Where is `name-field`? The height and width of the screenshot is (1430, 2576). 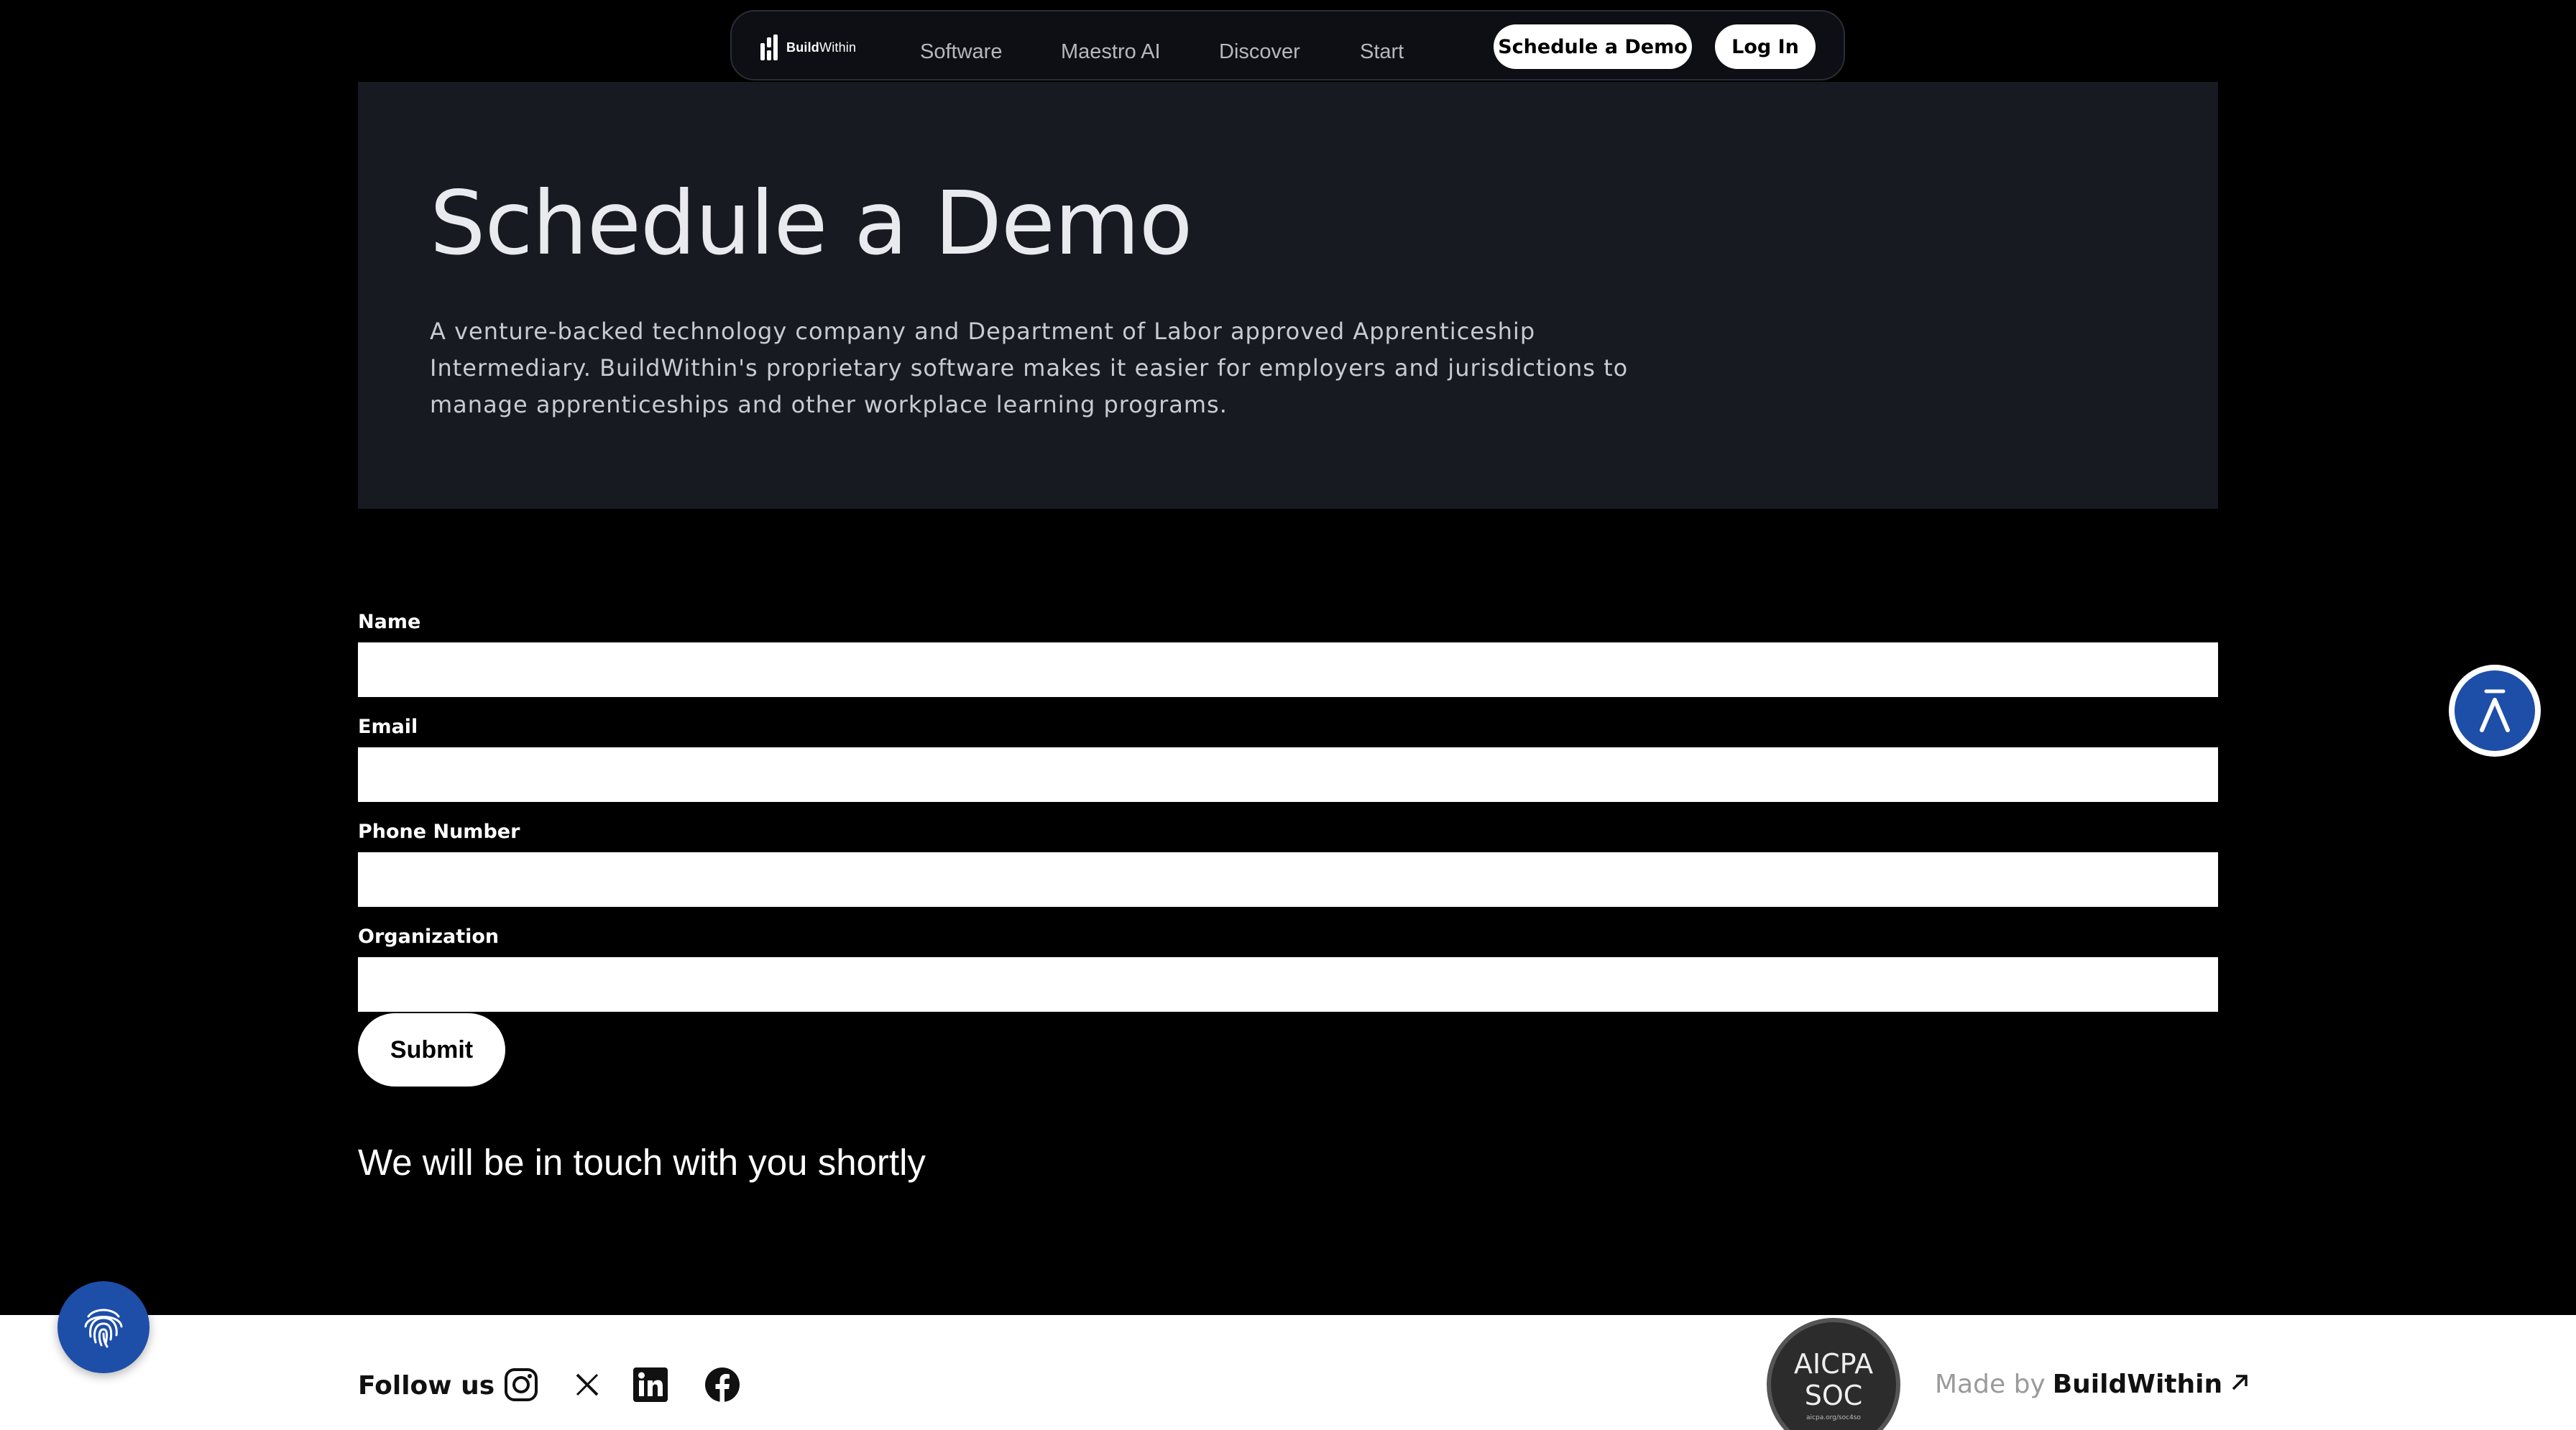 name-field is located at coordinates (1288, 669).